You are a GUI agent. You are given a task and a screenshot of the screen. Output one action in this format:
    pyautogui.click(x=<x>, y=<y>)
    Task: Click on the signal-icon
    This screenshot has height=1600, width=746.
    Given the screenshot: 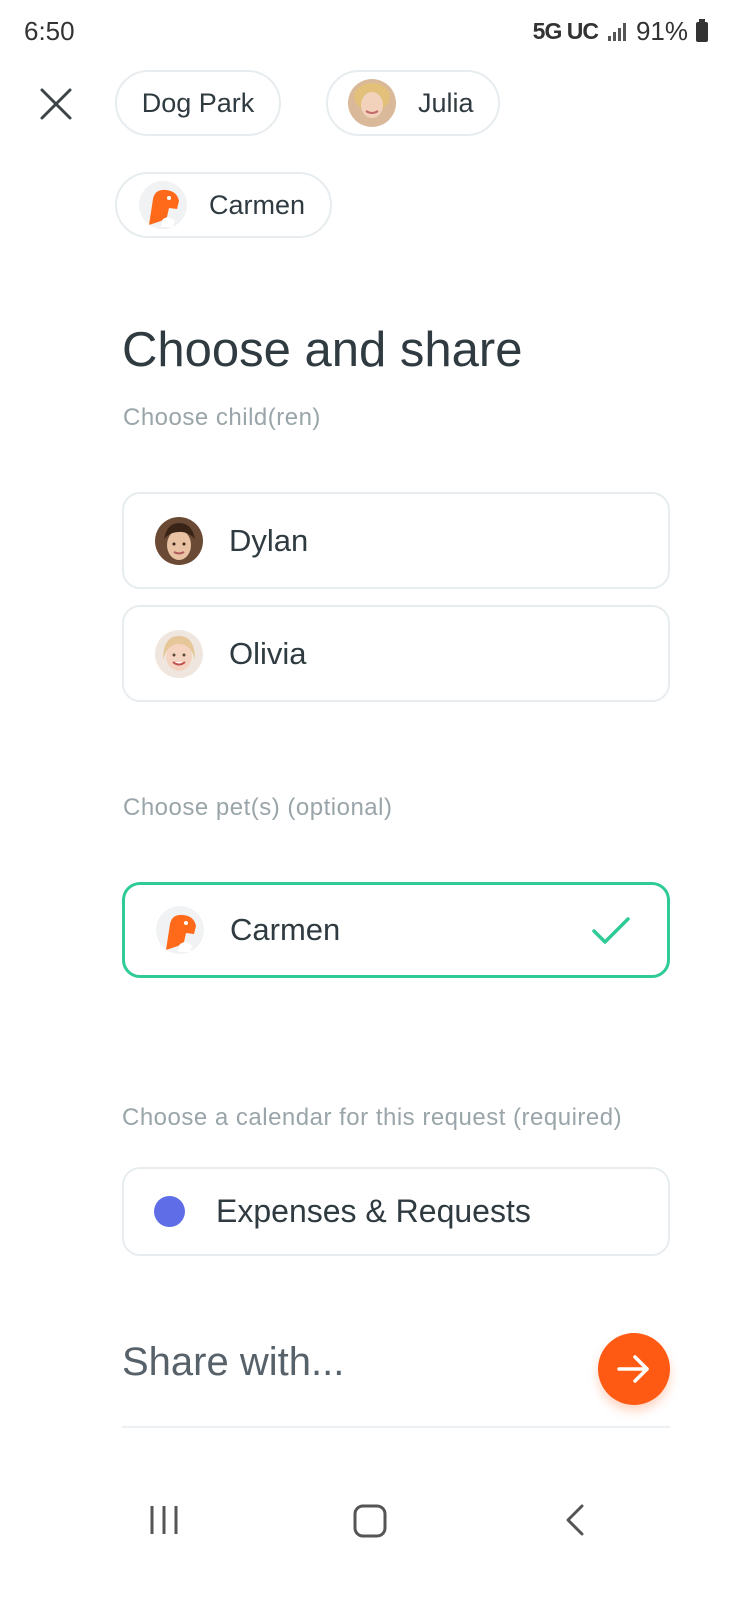 What is the action you would take?
    pyautogui.click(x=616, y=31)
    